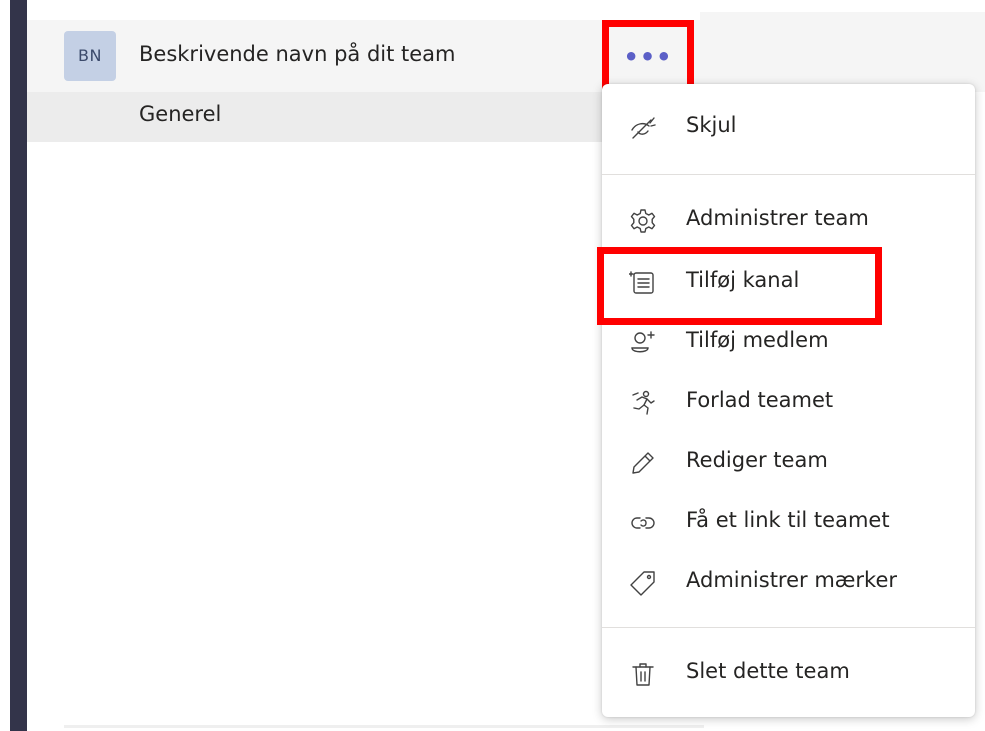 This screenshot has height=731, width=985. I want to click on team-row: BN Beskrivende navn på dit team, so click(363, 56).